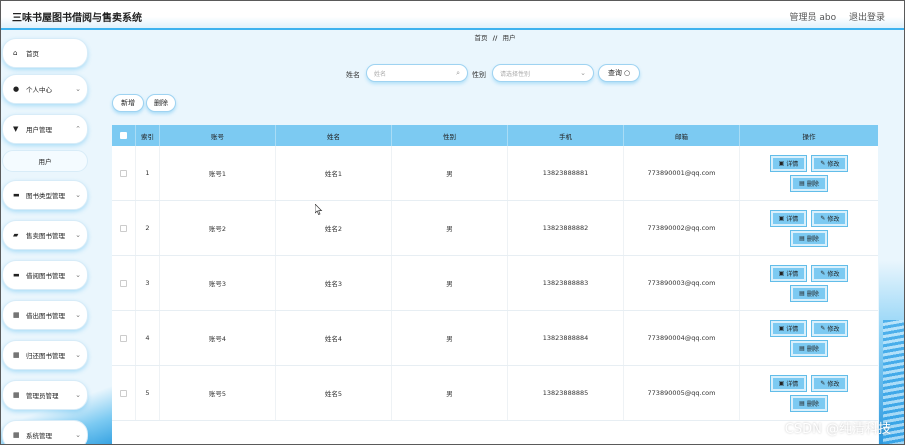 The width and height of the screenshot is (905, 445). What do you see at coordinates (16, 129) in the screenshot?
I see `shield-icon: ▼` at bounding box center [16, 129].